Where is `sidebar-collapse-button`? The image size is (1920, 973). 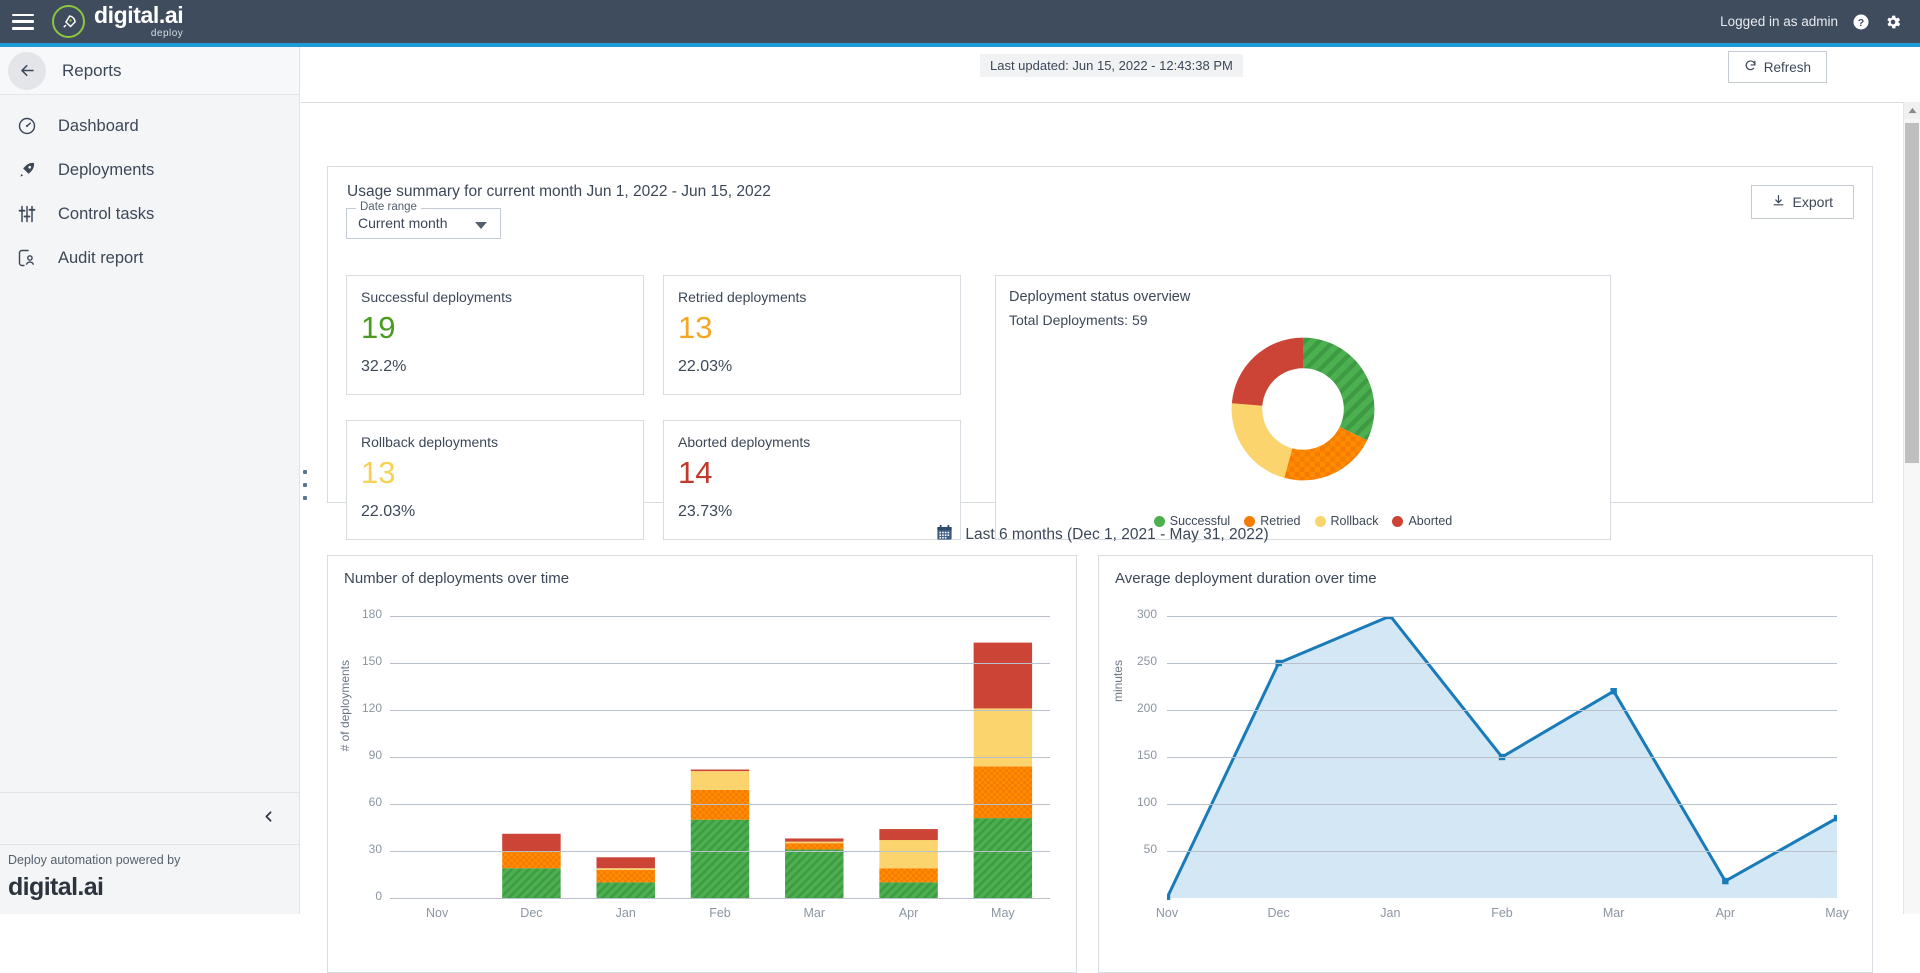
sidebar-collapse-button is located at coordinates (149, 818).